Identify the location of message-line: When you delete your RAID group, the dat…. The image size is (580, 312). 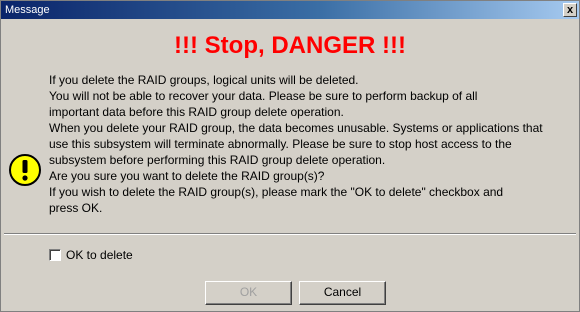
(296, 128).